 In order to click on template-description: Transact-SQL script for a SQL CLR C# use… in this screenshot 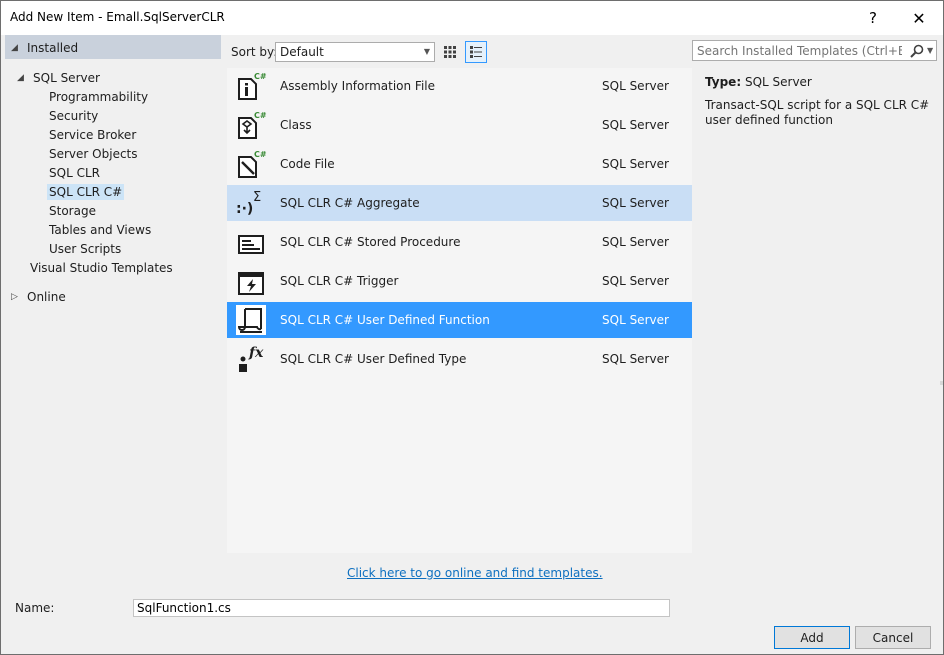, I will do `click(817, 112)`.